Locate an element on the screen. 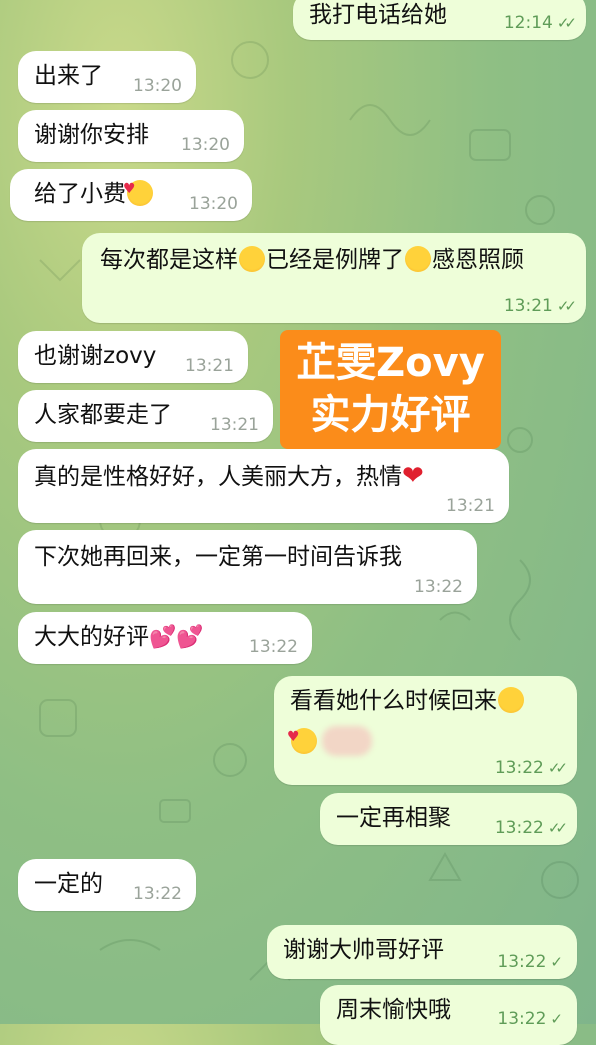 The width and height of the screenshot is (596, 1045). message-text: 给了小费 is located at coordinates (80, 194).